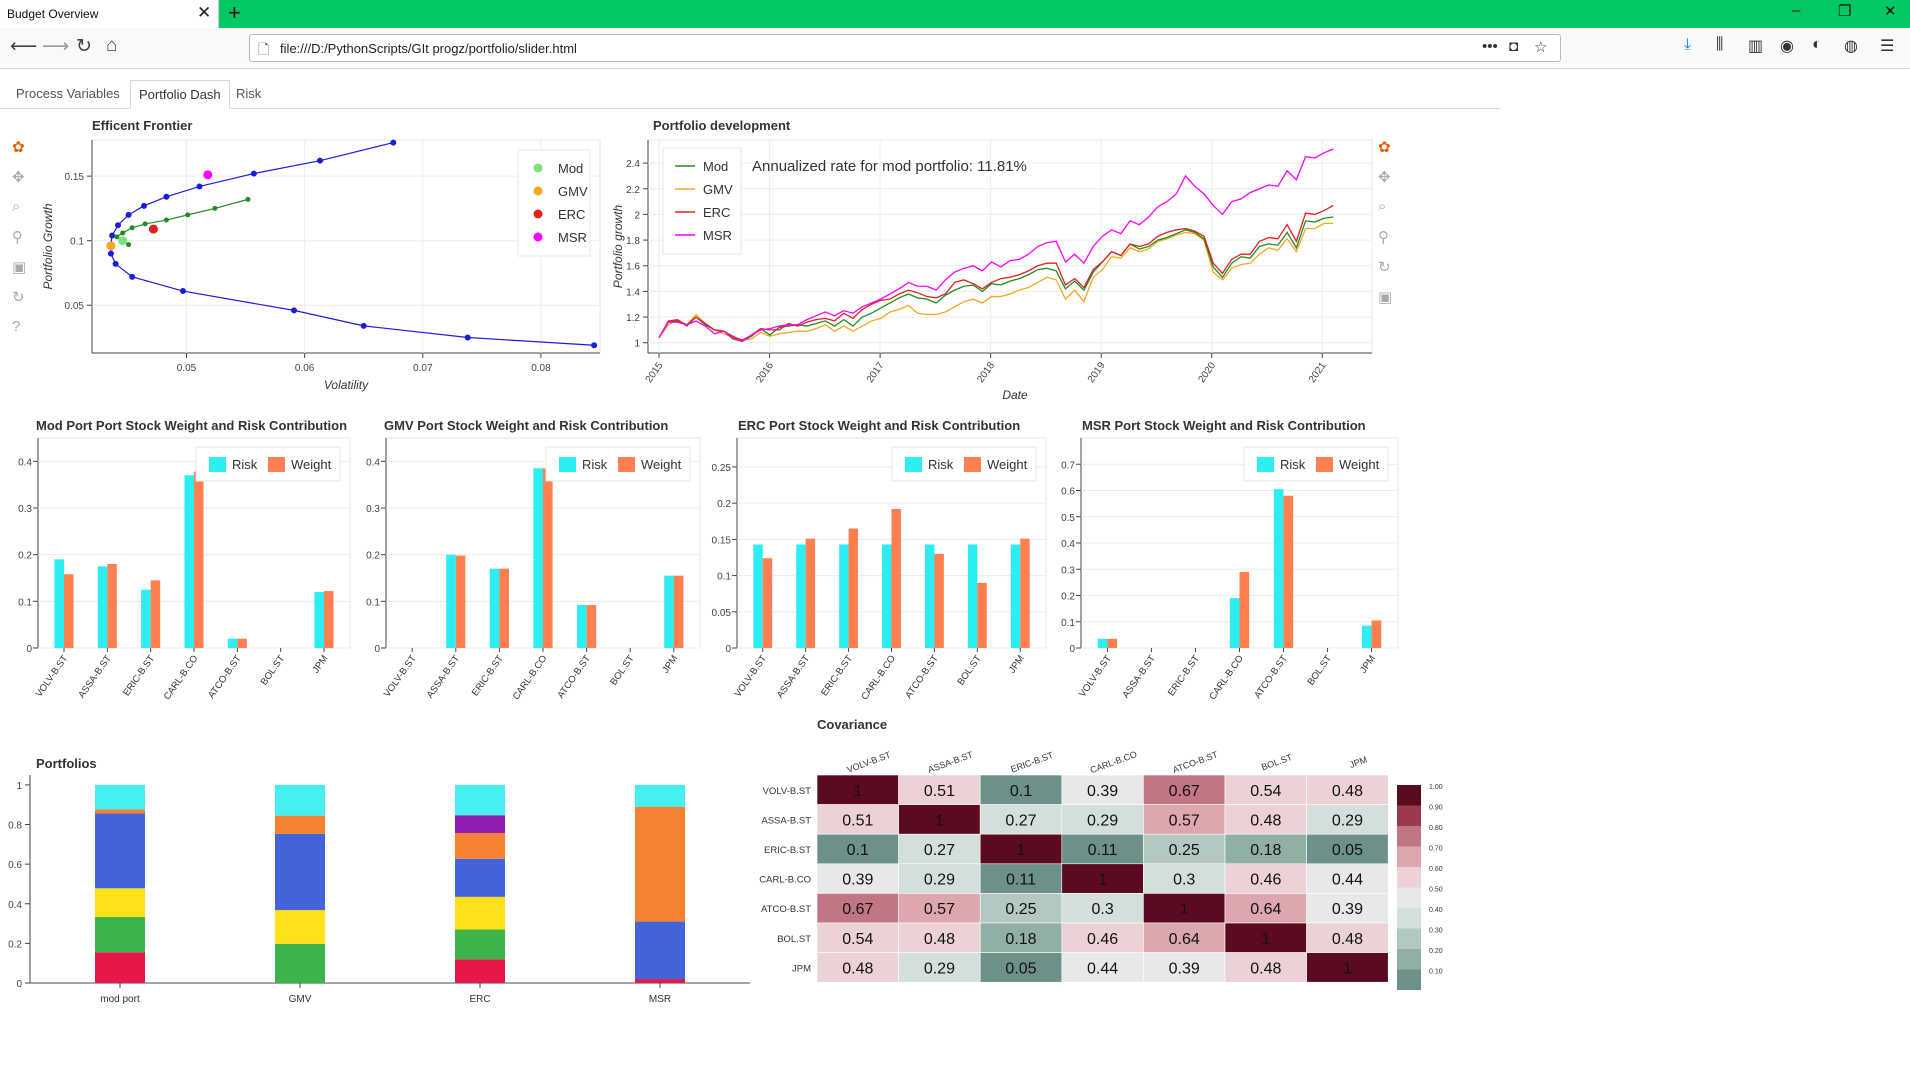  Describe the element at coordinates (1068, 465) in the screenshot. I see `msr-weights-y-tick-label: 0.7` at that location.